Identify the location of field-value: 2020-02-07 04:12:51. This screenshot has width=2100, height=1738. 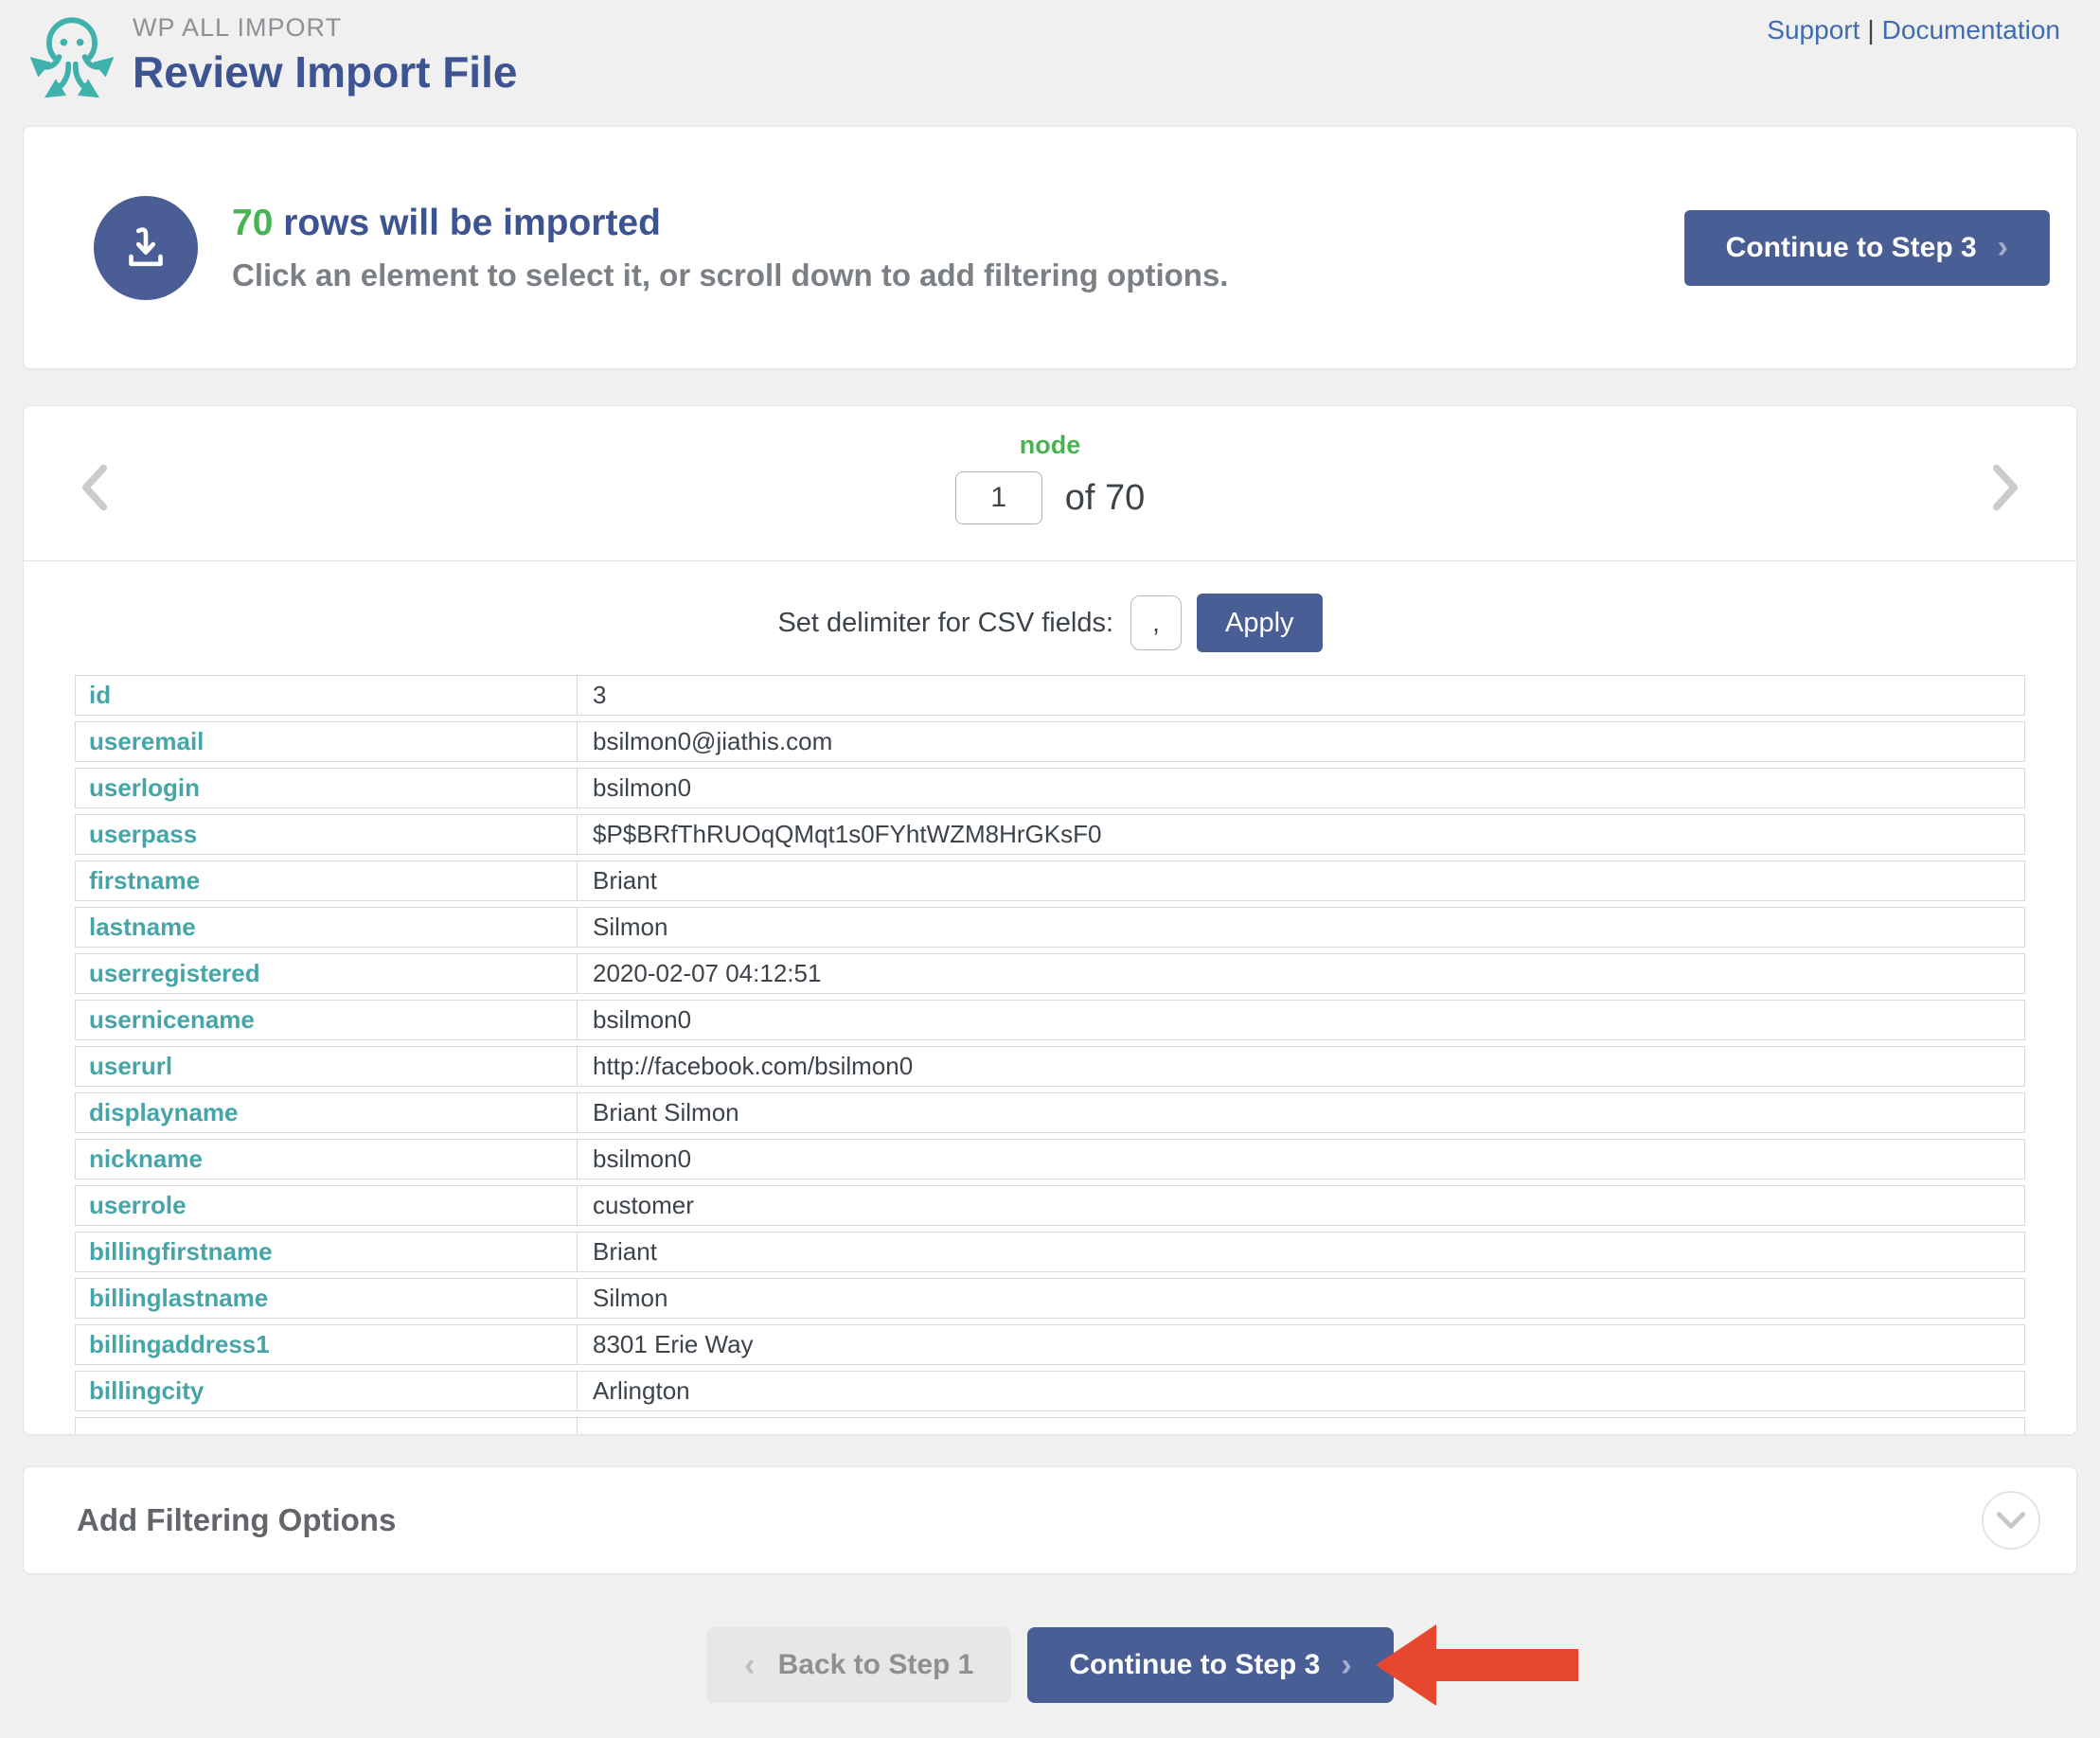
(1301, 973).